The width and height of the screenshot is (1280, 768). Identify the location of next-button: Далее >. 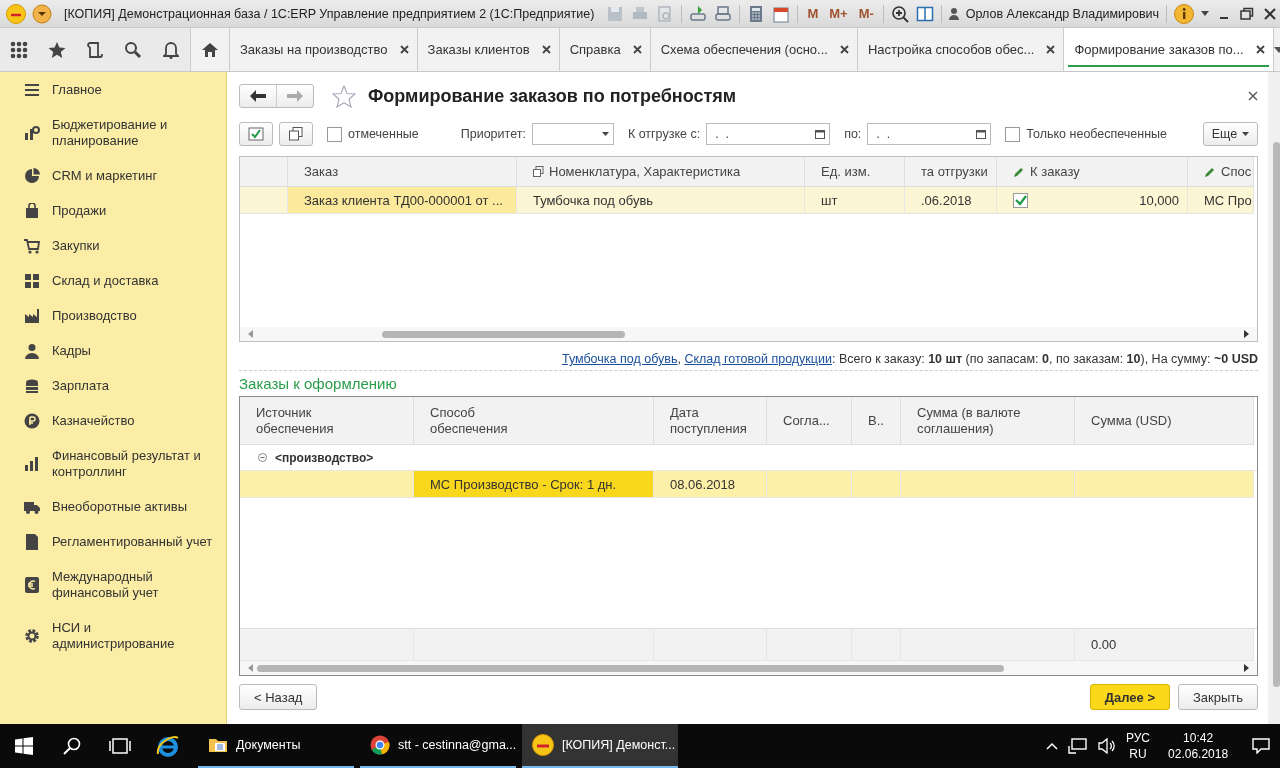
(1129, 697).